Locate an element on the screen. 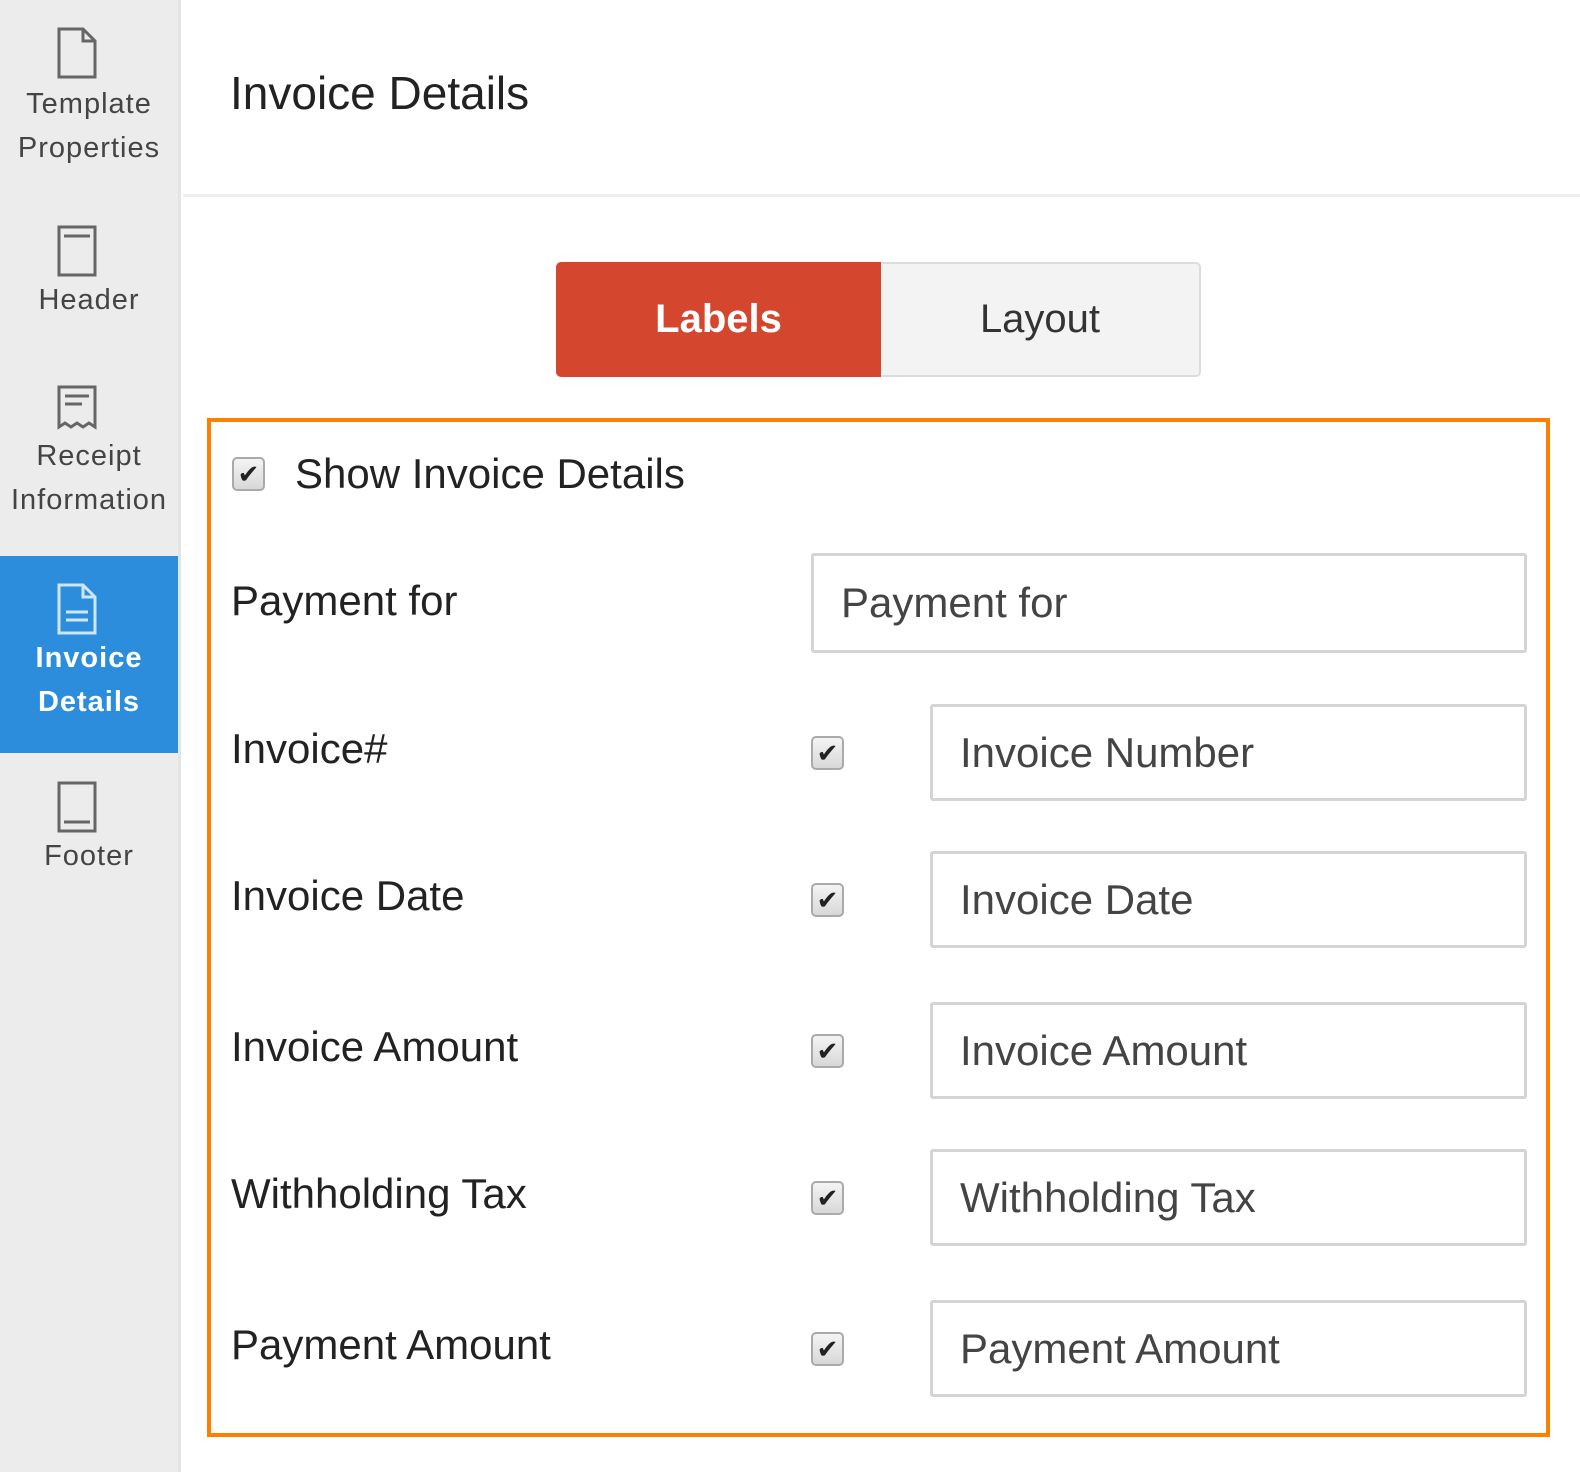  sidebar-item-label: Information is located at coordinates (89, 500).